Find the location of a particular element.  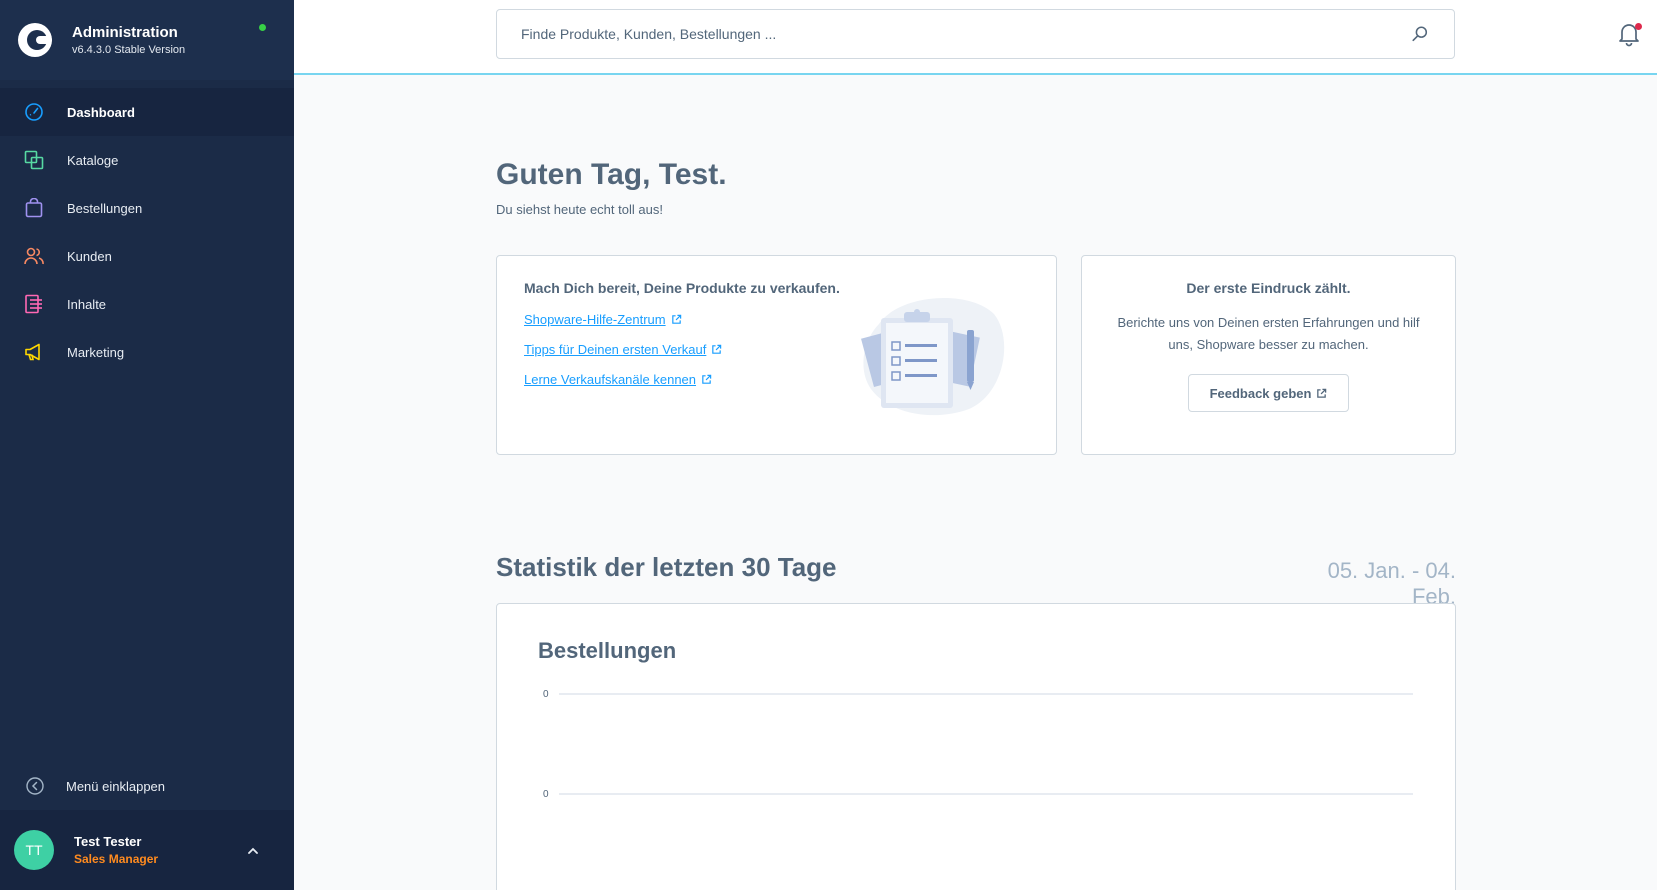

statistics-title: Statistik der letzten 30 Tage is located at coordinates (666, 567).